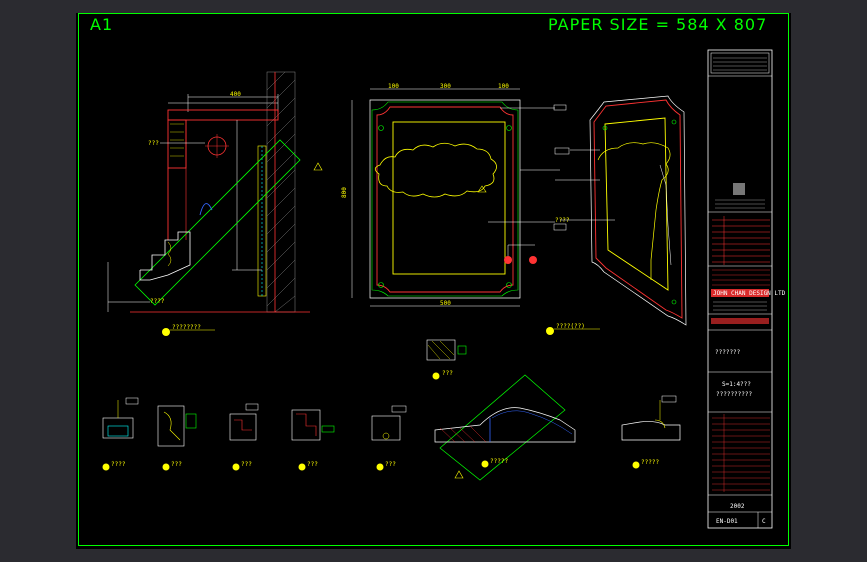 Image resolution: width=867 pixels, height=562 pixels. I want to click on front-elevation: 100 300 100 800 500 ???? ????(??), so click(470, 209).